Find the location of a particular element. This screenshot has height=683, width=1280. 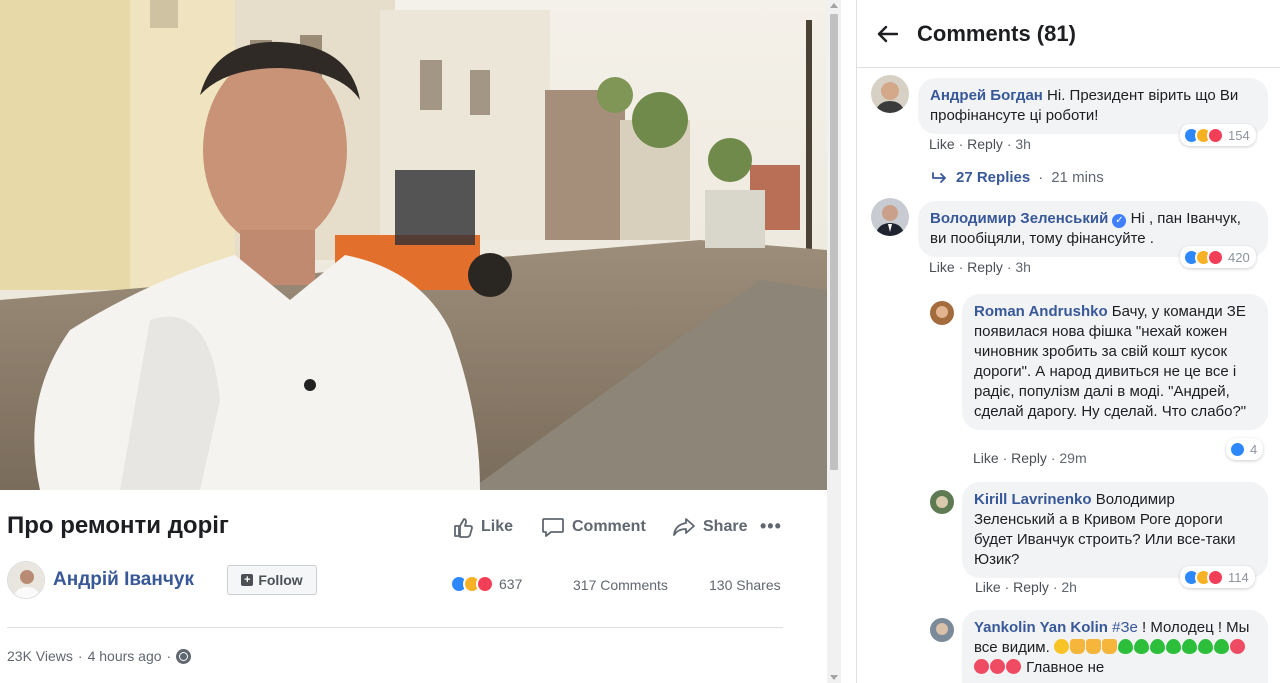

replies-time: 21 mins is located at coordinates (1077, 177).